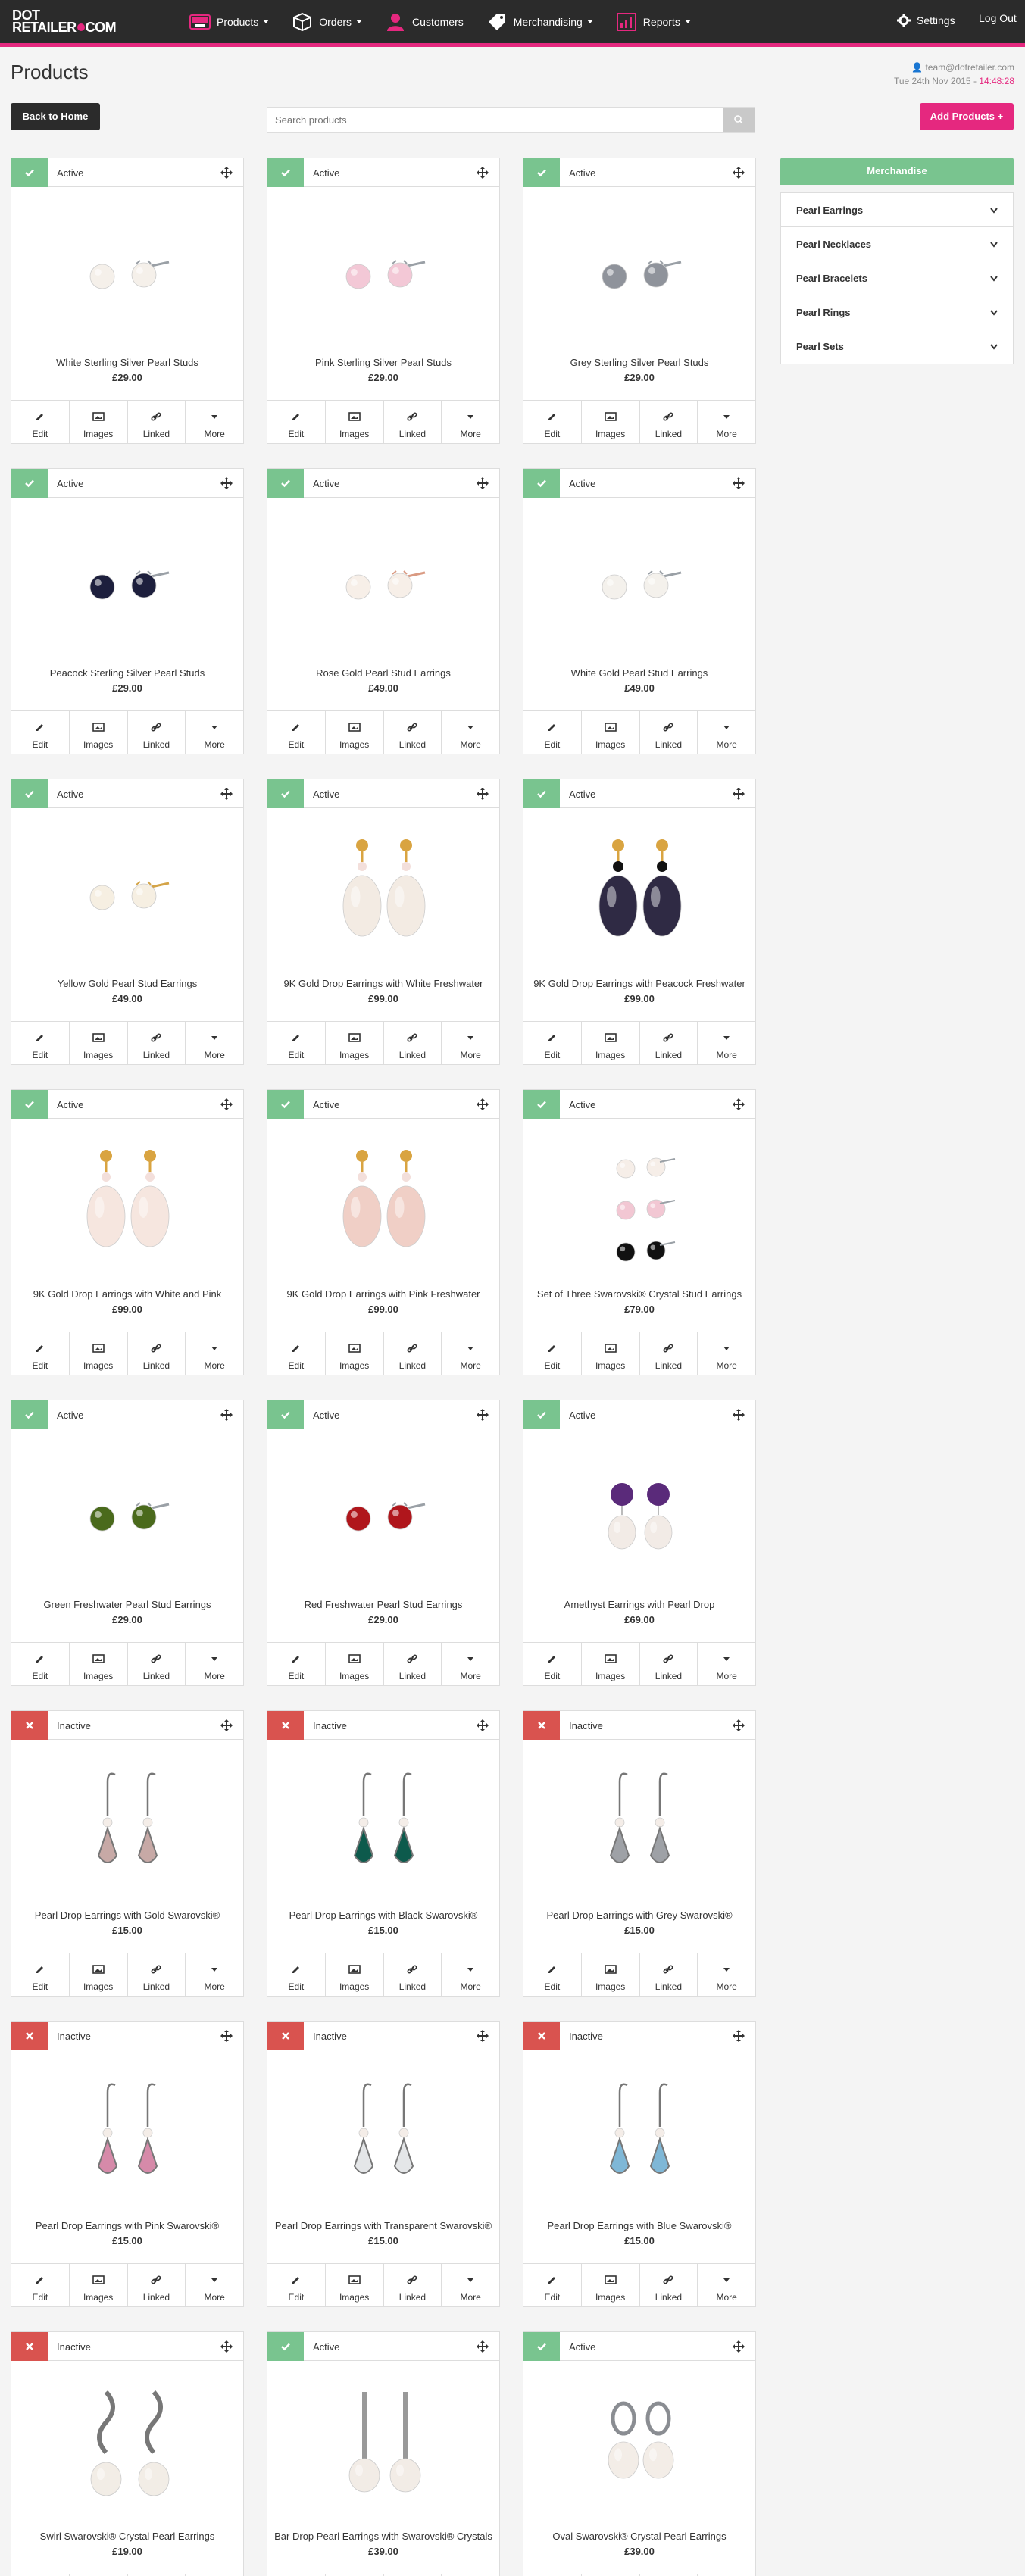  I want to click on dotretailer-logo: DOT RETAILER COM, so click(64, 21).